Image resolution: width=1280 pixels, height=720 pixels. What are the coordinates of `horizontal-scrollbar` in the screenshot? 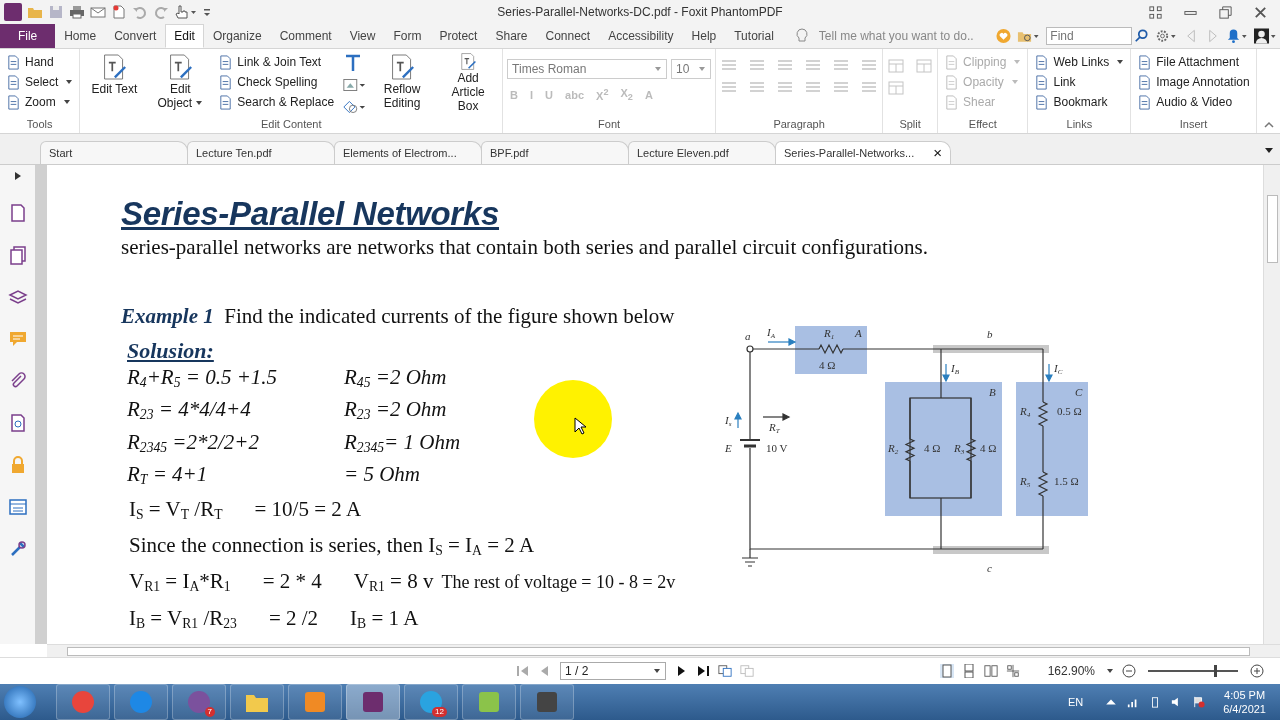 It's located at (663, 650).